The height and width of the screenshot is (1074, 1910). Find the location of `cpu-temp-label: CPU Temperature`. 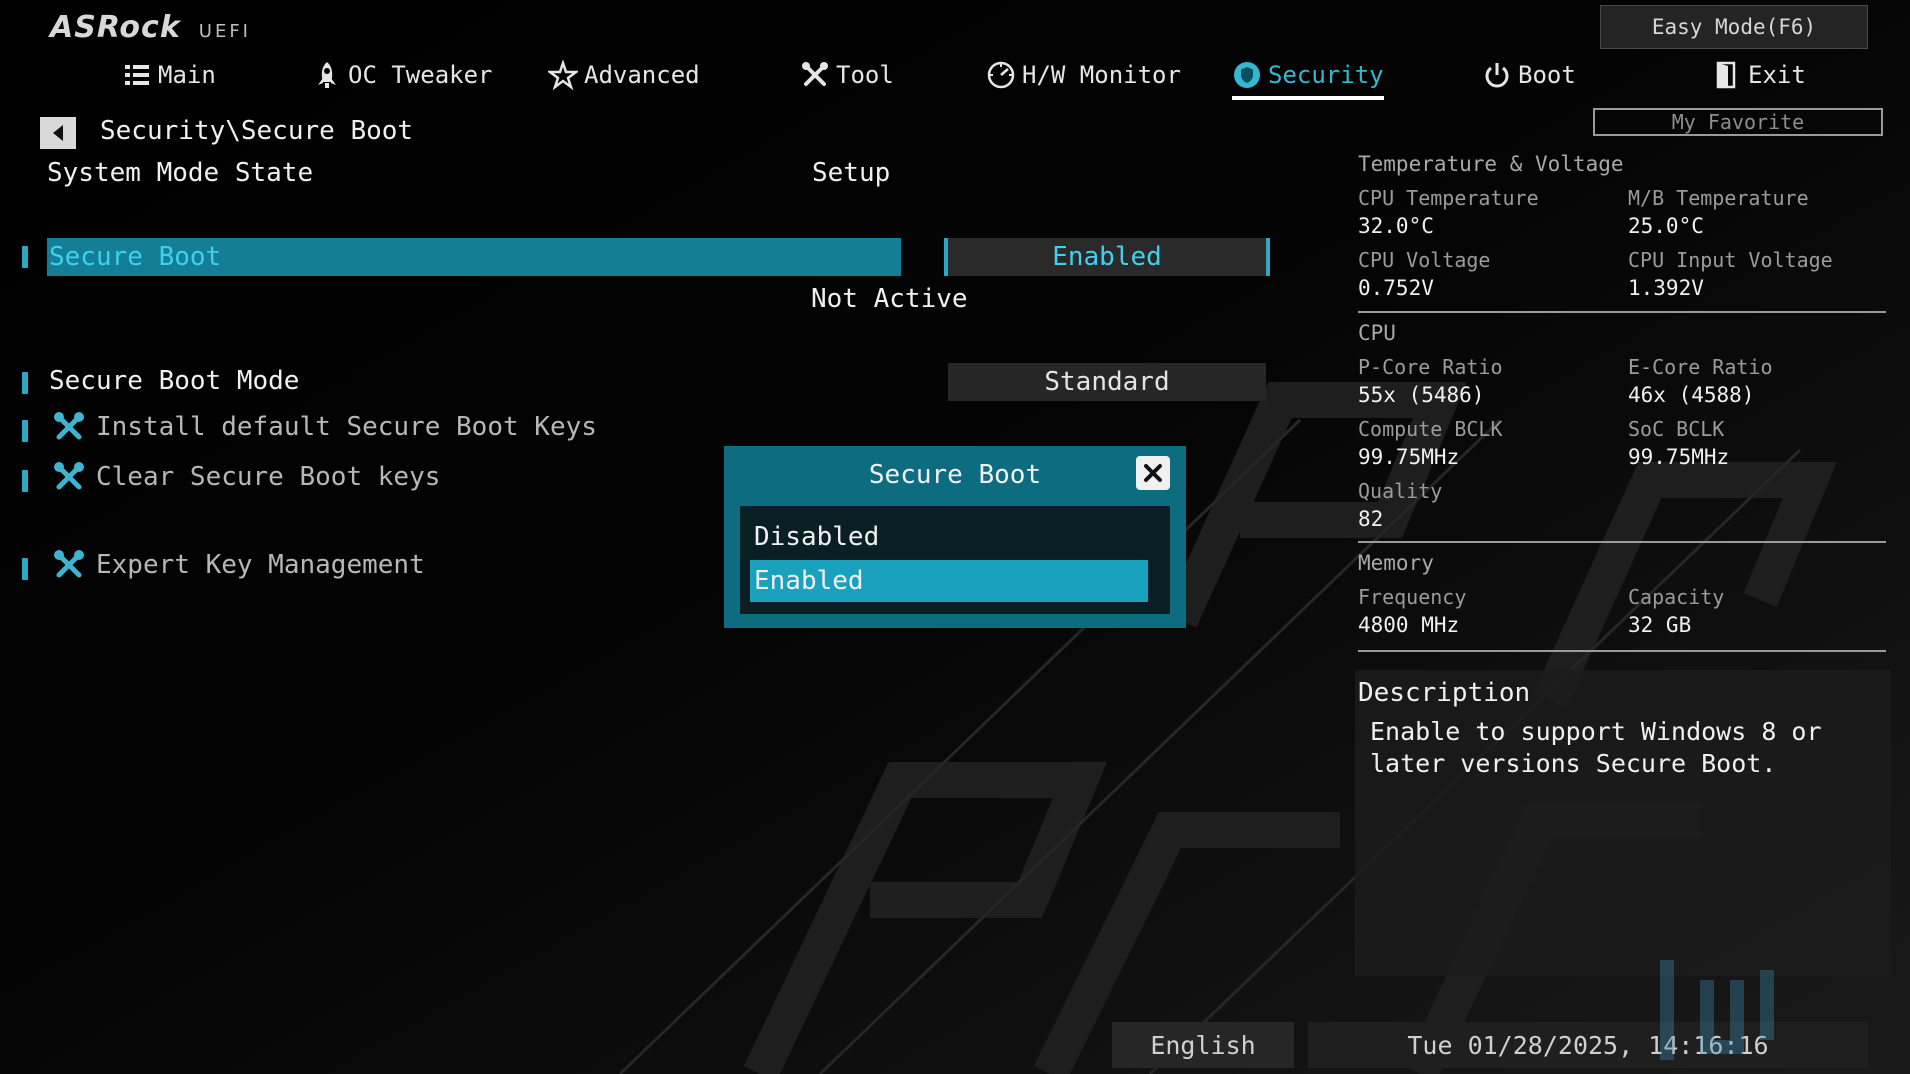

cpu-temp-label: CPU Temperature is located at coordinates (1448, 198).